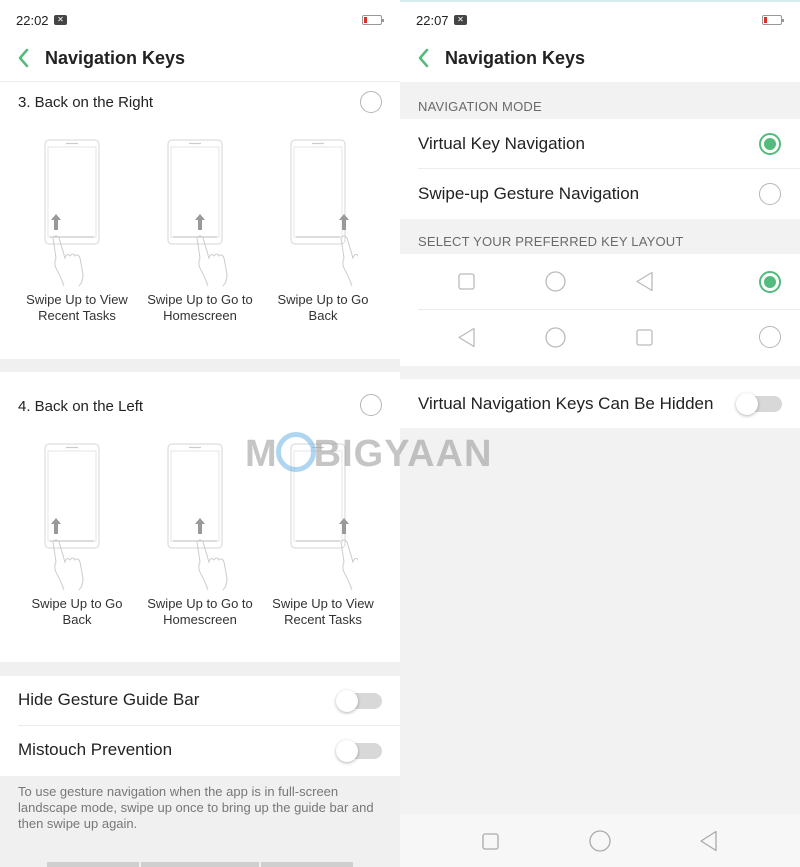 This screenshot has width=800, height=867. I want to click on illustration-right: Swipe Up to Go Back, so click(323, 231).